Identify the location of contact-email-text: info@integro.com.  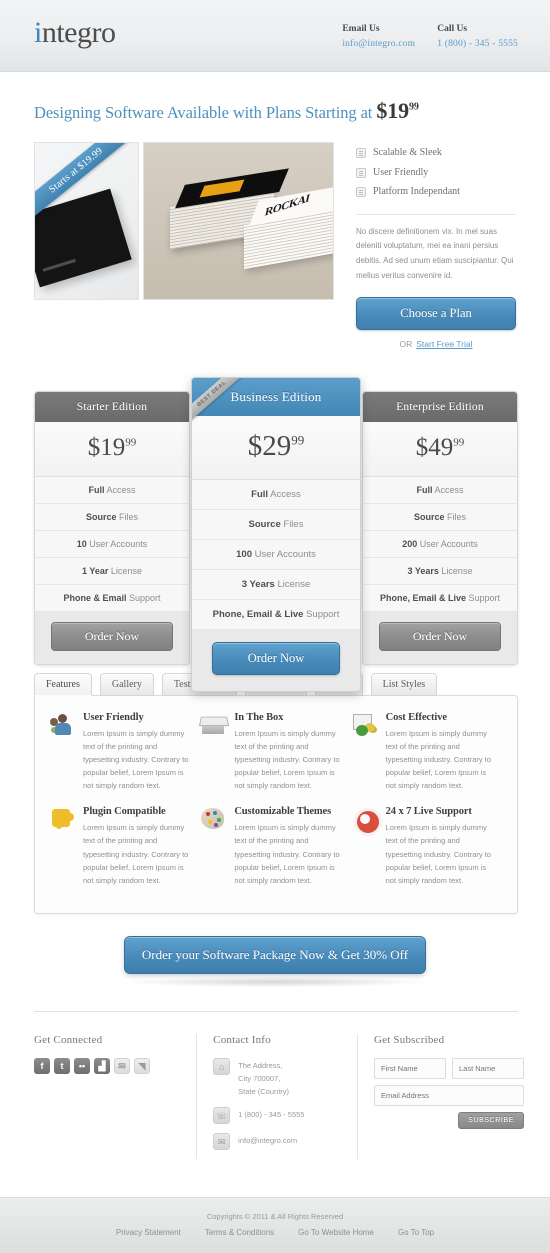
(267, 1140).